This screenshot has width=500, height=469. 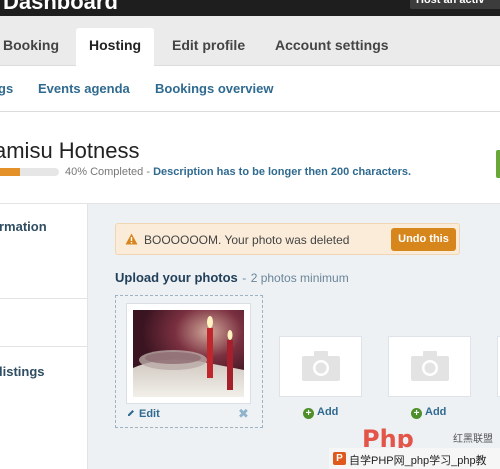 I want to click on watermark-bar: P 自学PHP网_php学习_php教, so click(x=414, y=458).